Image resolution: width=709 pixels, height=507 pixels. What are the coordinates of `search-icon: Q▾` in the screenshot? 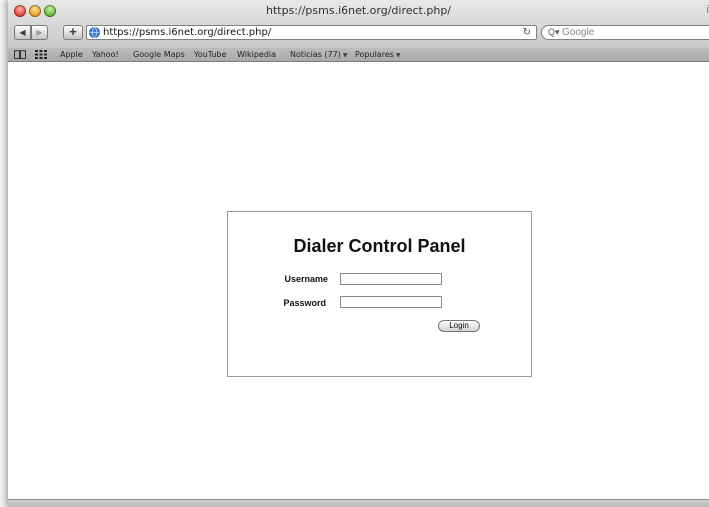 It's located at (554, 32).